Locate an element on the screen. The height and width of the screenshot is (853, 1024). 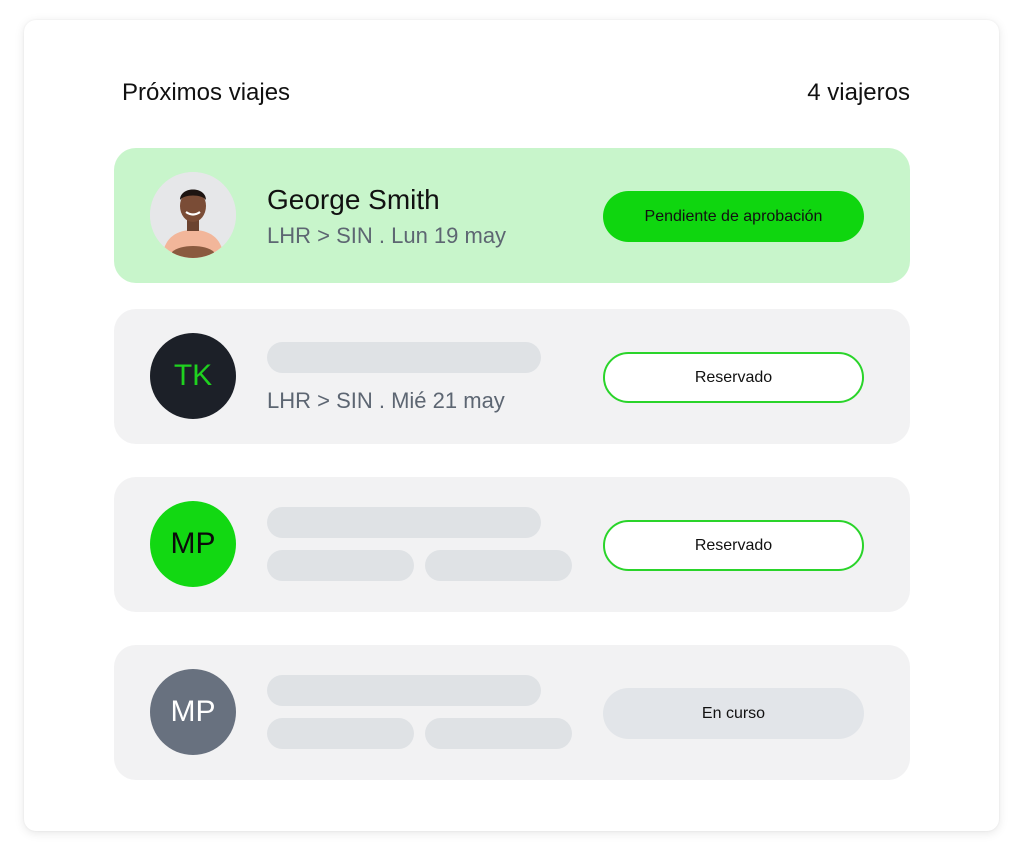
trip-row: TK LHR > SIN . Mié 21 may Reservado is located at coordinates (512, 376).